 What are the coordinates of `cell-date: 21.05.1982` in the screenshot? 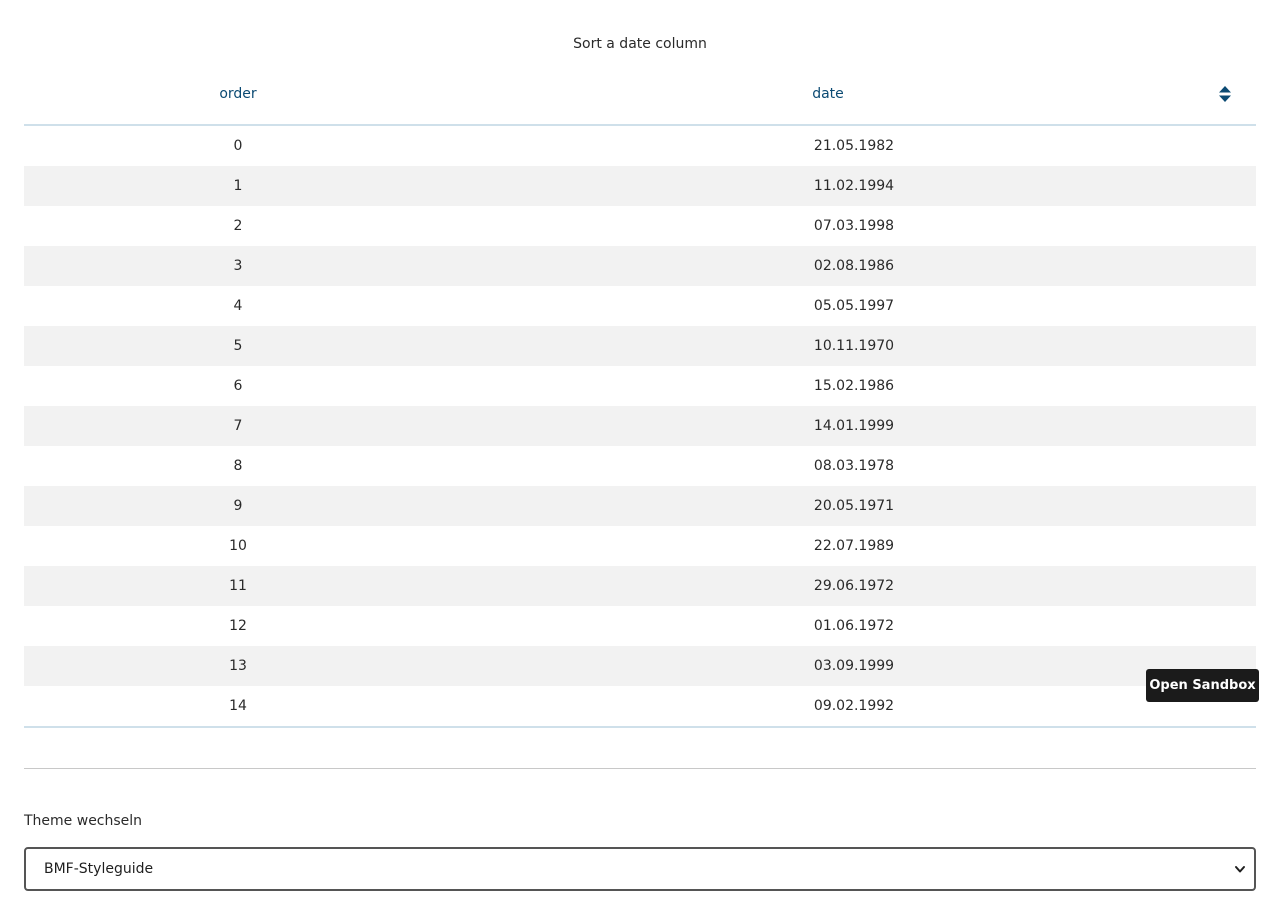 It's located at (854, 146).